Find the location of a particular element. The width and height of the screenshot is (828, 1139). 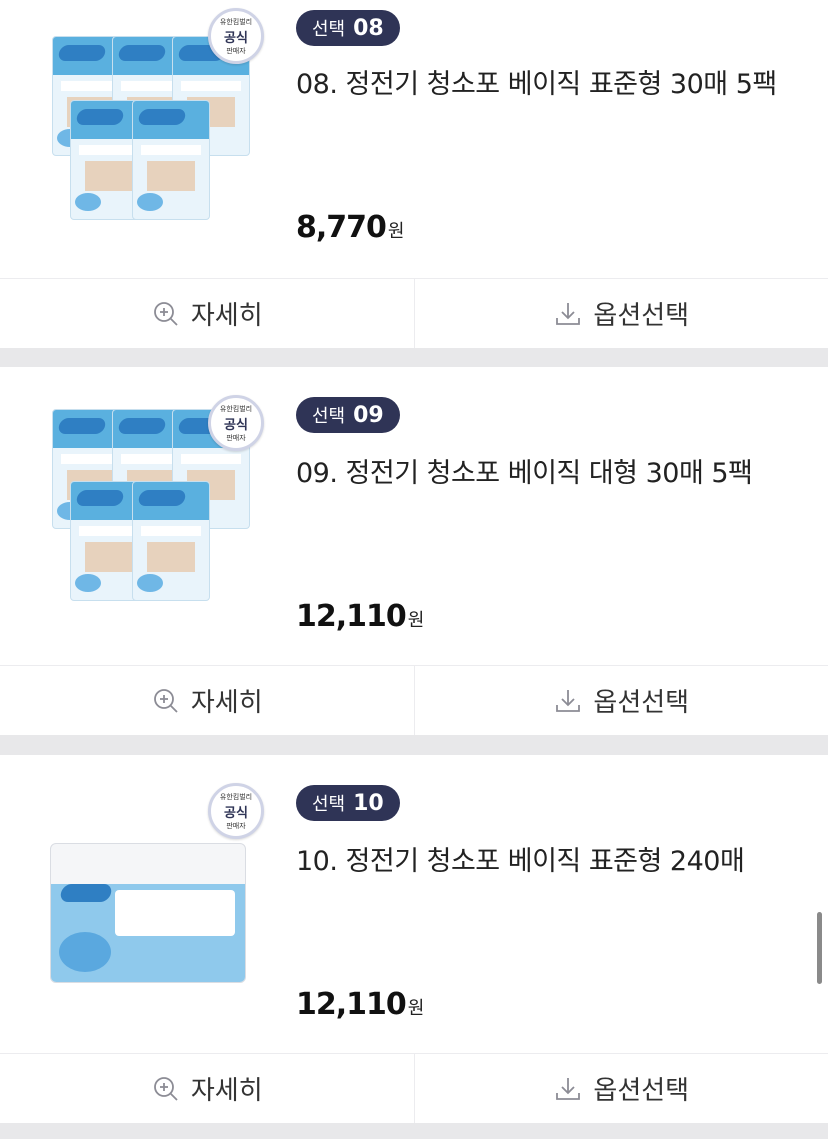

product-price: 8,770 원 is located at coordinates (350, 227).